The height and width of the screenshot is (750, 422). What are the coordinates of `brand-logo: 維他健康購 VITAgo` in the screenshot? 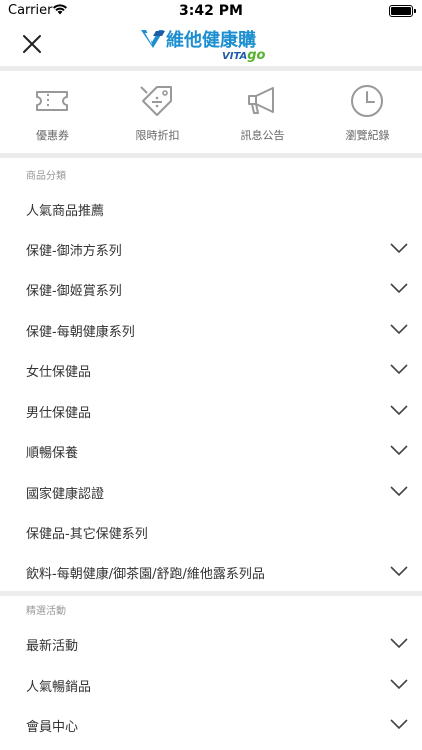 It's located at (210, 45).